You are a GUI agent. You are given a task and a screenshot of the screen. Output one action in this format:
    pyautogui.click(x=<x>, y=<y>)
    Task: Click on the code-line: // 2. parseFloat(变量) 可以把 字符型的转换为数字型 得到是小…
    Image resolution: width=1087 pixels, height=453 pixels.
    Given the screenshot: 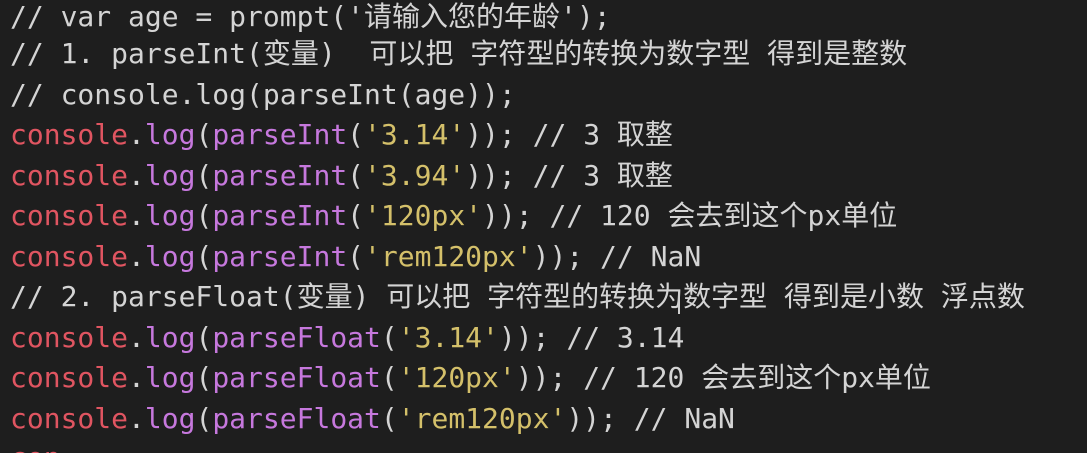 What is the action you would take?
    pyautogui.click(x=548, y=297)
    